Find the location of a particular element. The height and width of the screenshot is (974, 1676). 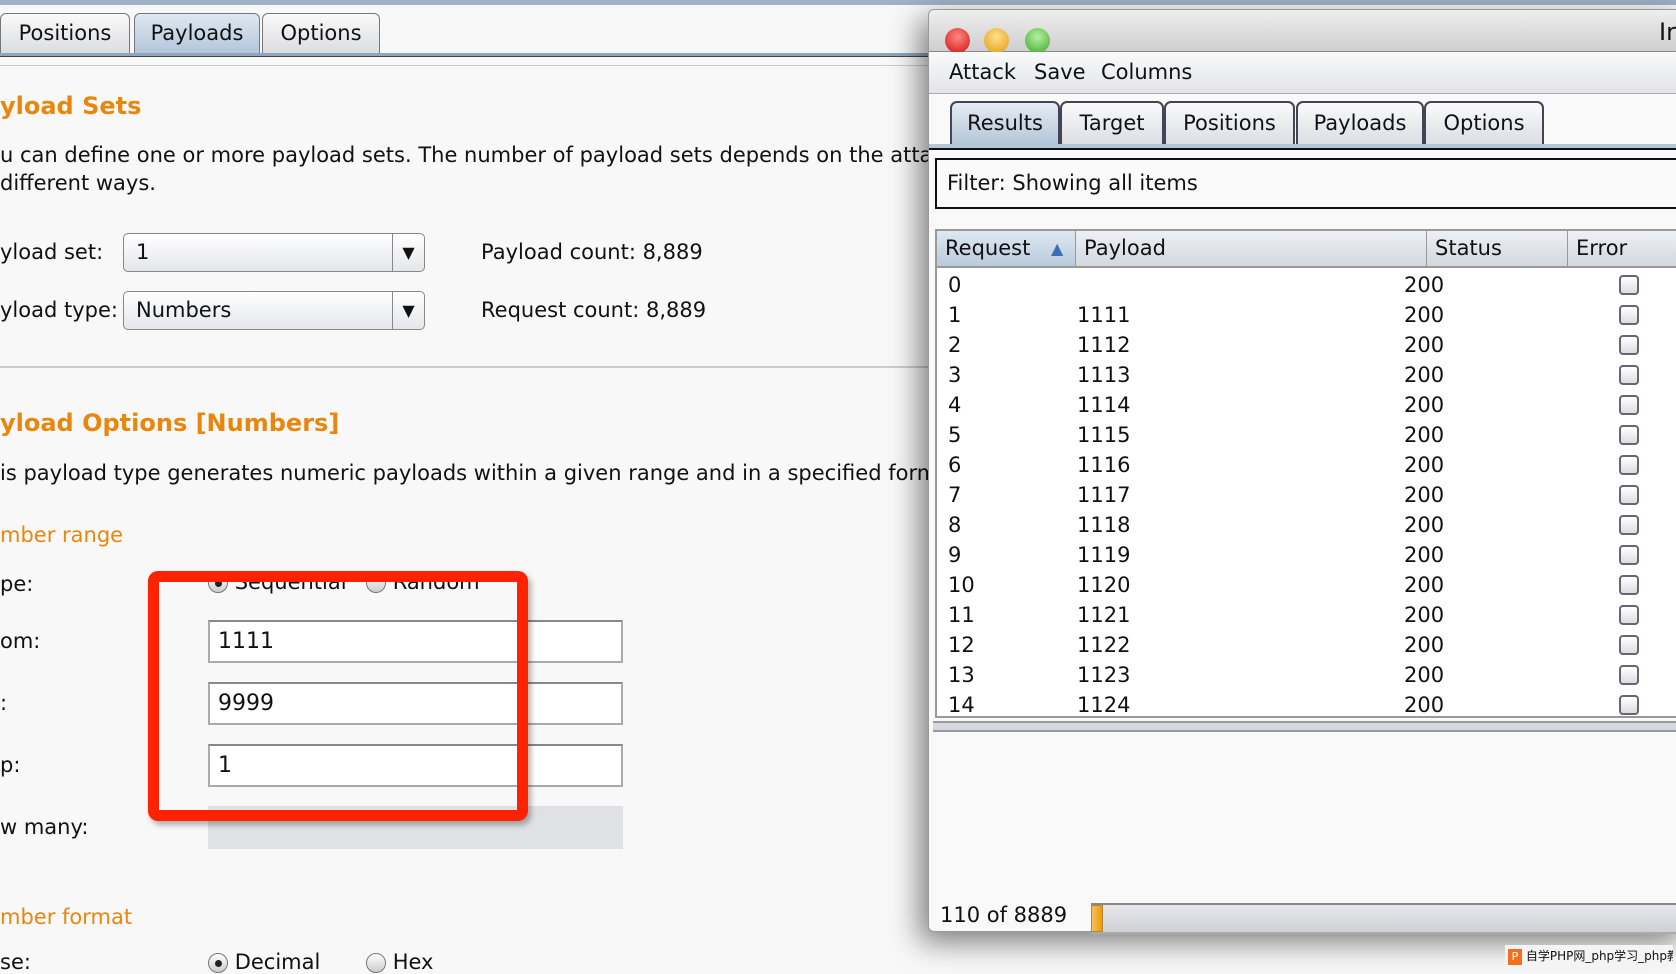

cell-payload: 1112 is located at coordinates (1104, 345).